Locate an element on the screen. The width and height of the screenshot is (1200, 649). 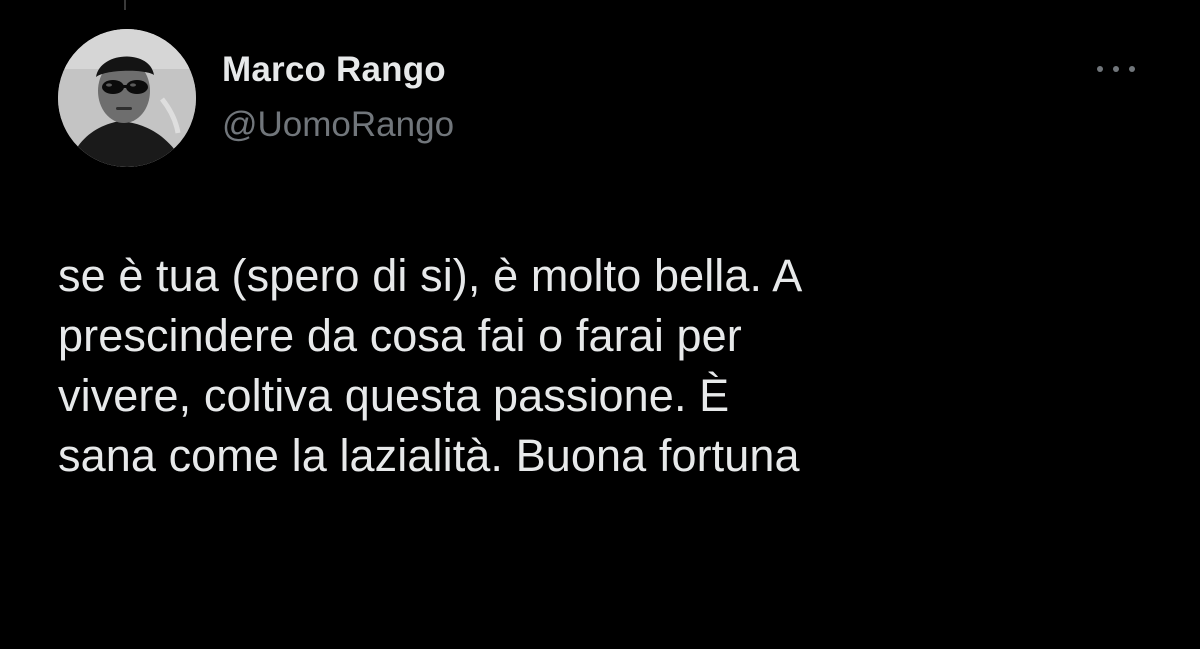
thread-connector is located at coordinates (125, 5).